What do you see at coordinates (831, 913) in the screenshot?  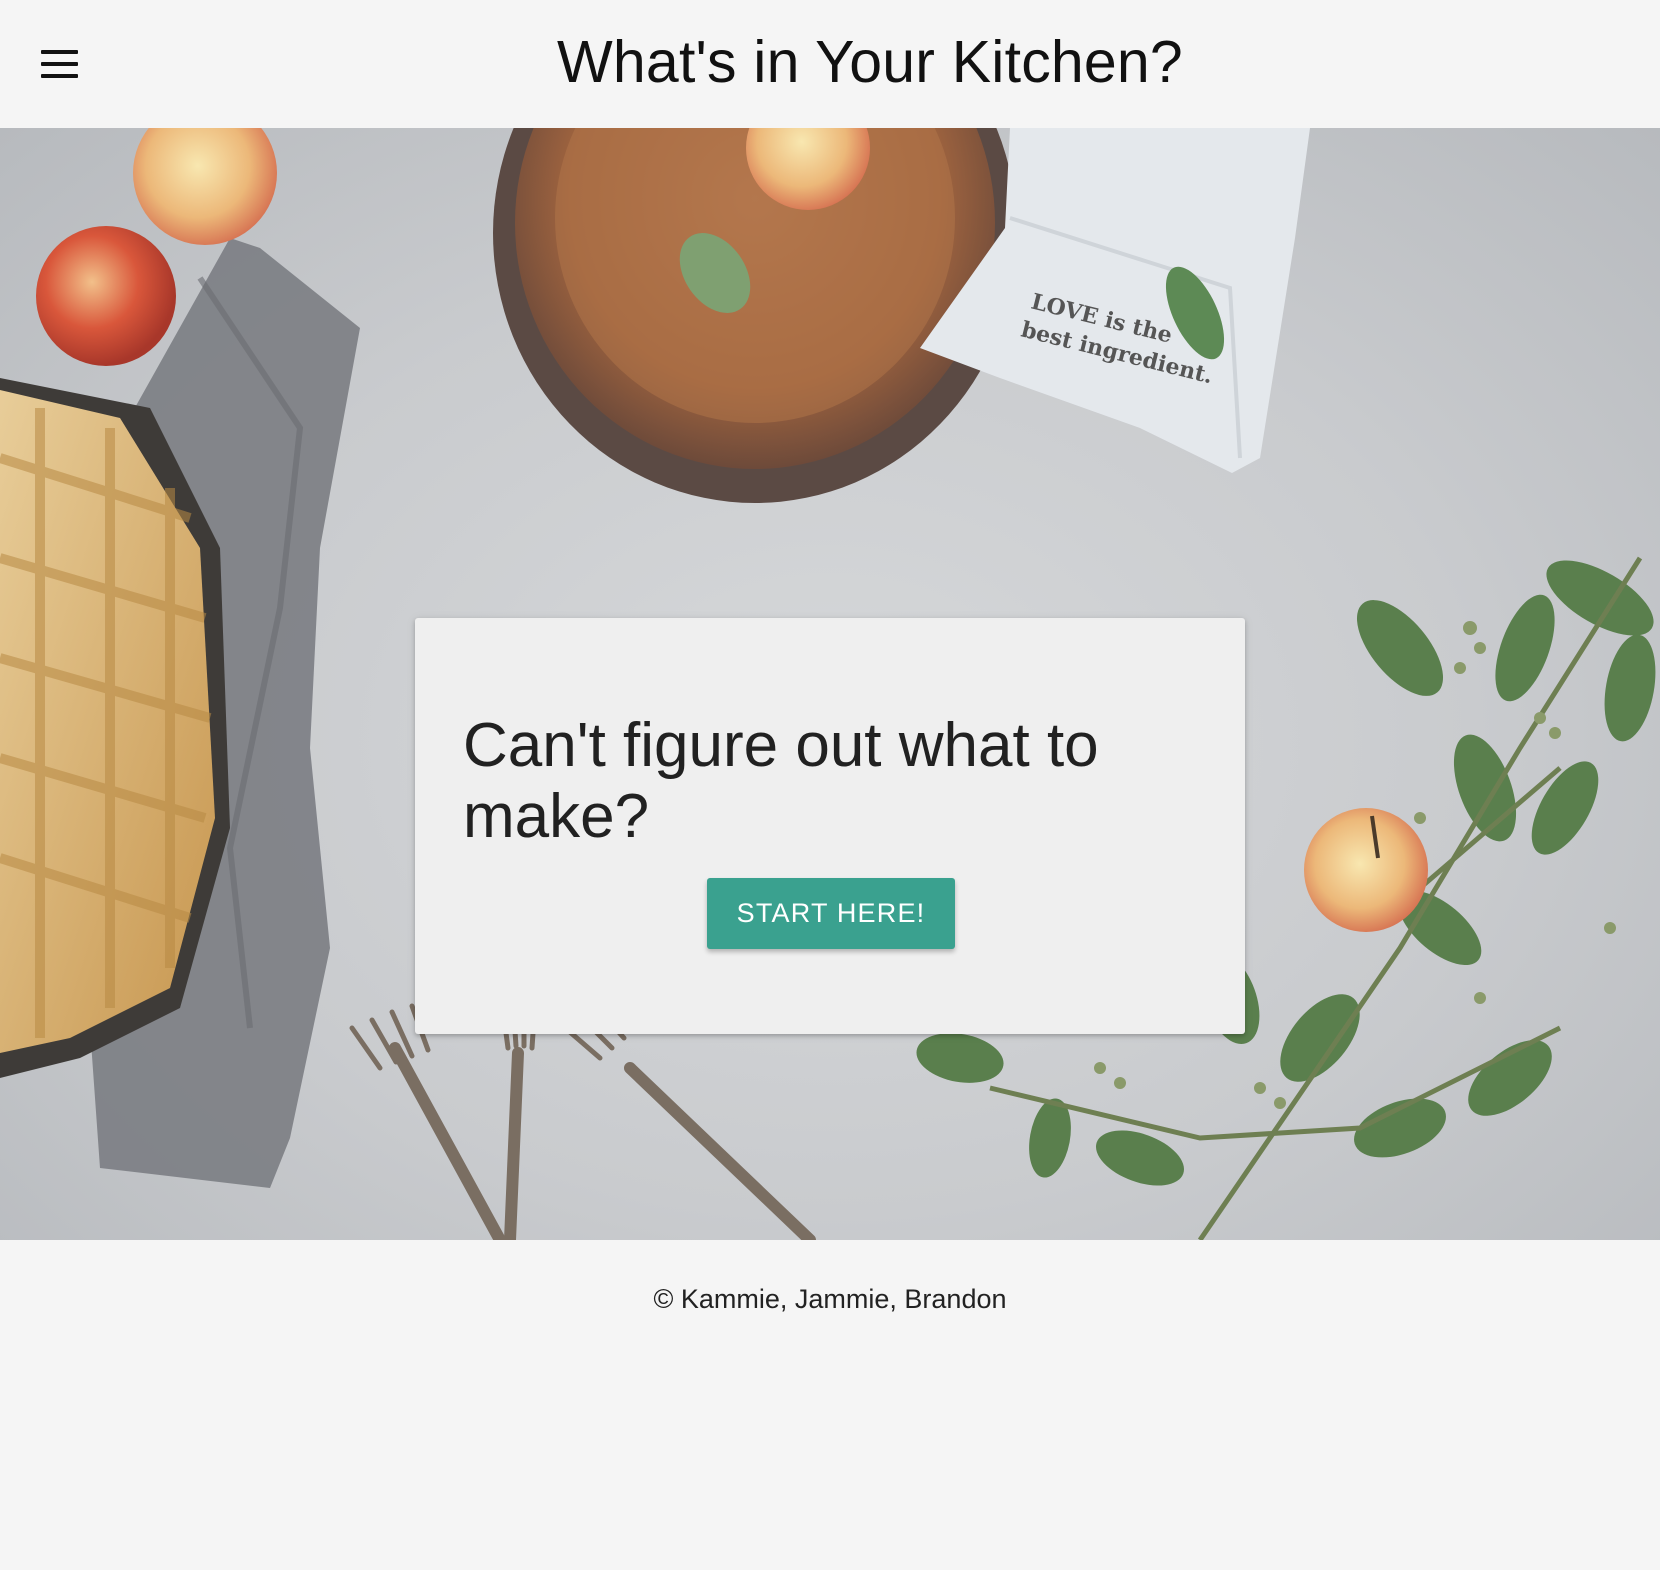 I see `start-here-button: START HERE!` at bounding box center [831, 913].